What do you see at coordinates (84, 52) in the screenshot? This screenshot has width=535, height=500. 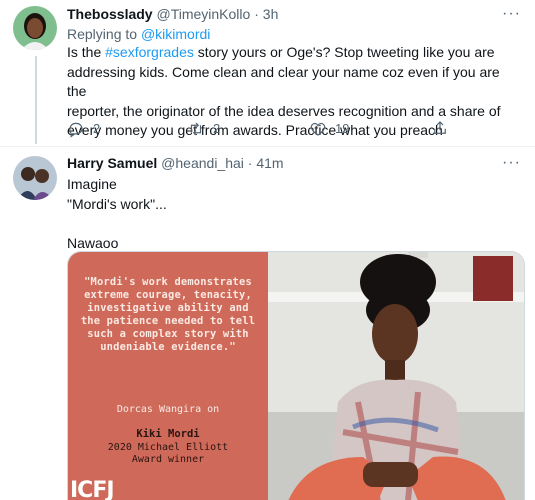 I see `text-fragment: Is the` at bounding box center [84, 52].